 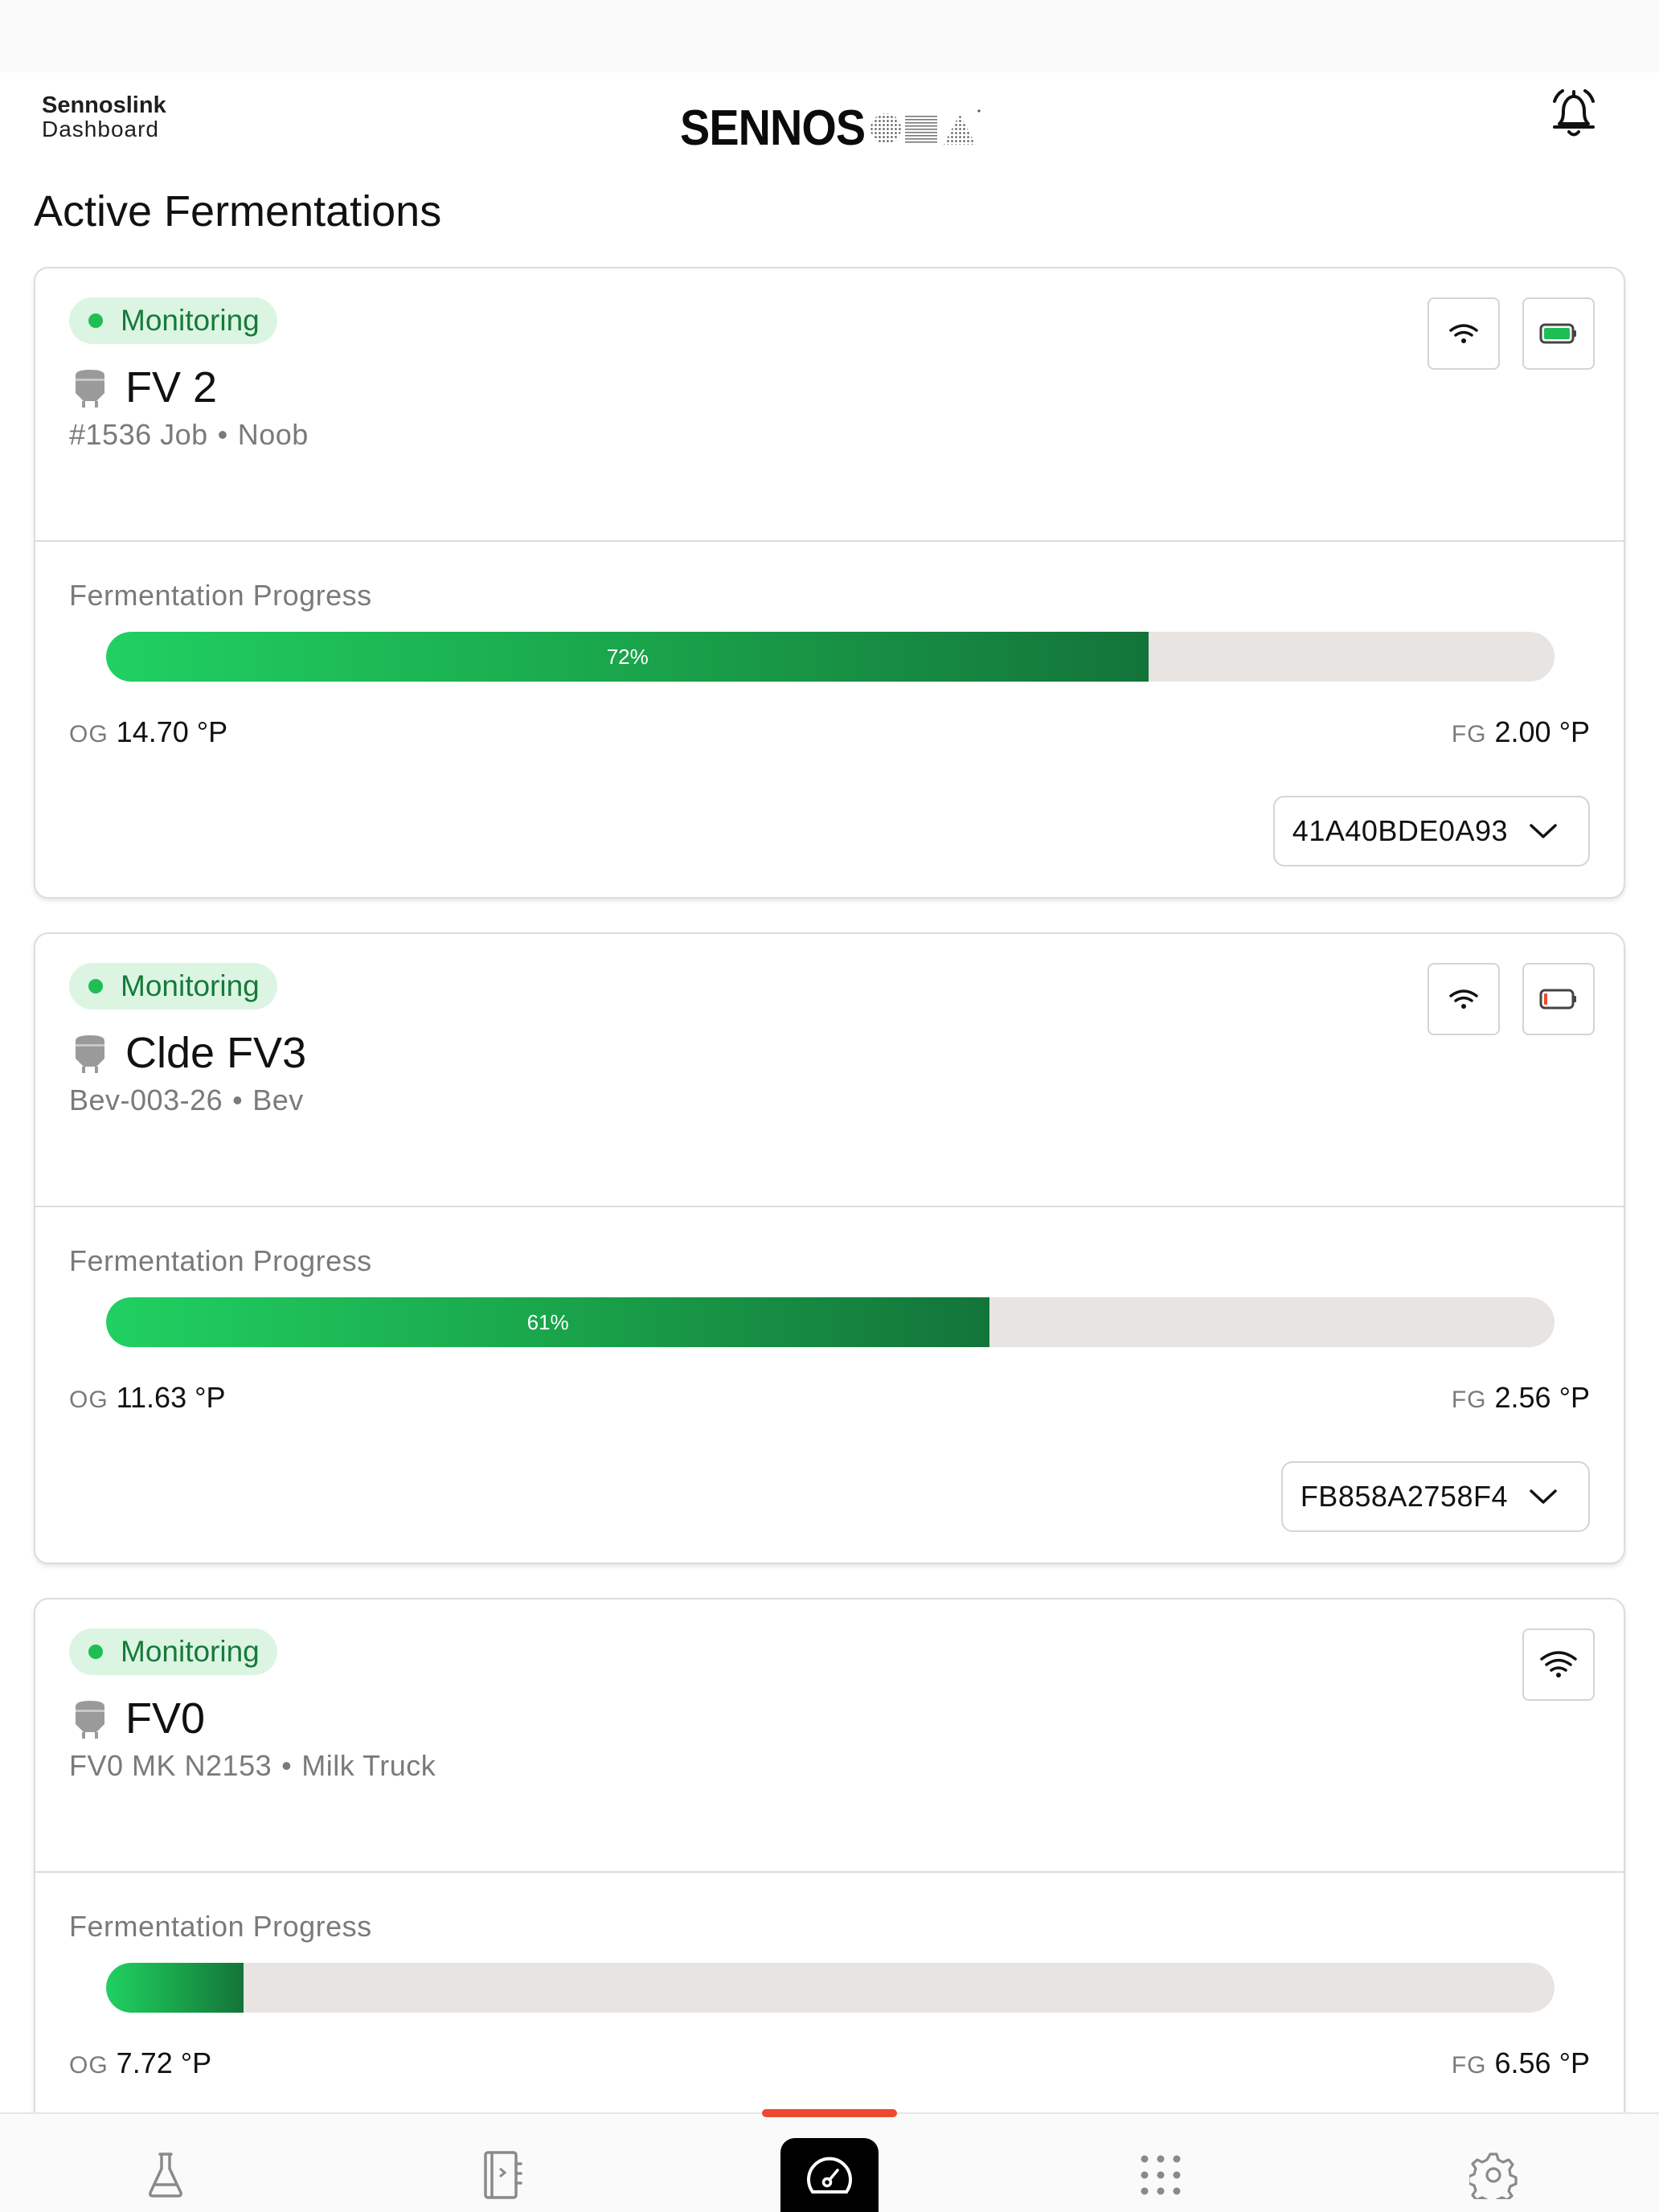 I want to click on fg-value: 2.56 °P, so click(x=1542, y=1397).